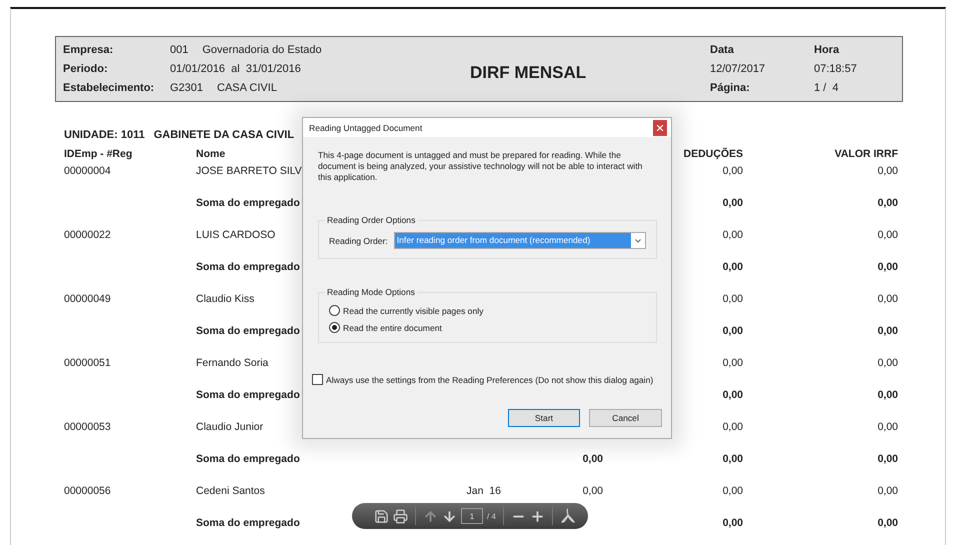 The height and width of the screenshot is (545, 956). Describe the element at coordinates (472, 516) in the screenshot. I see `page-number-field: 1` at that location.